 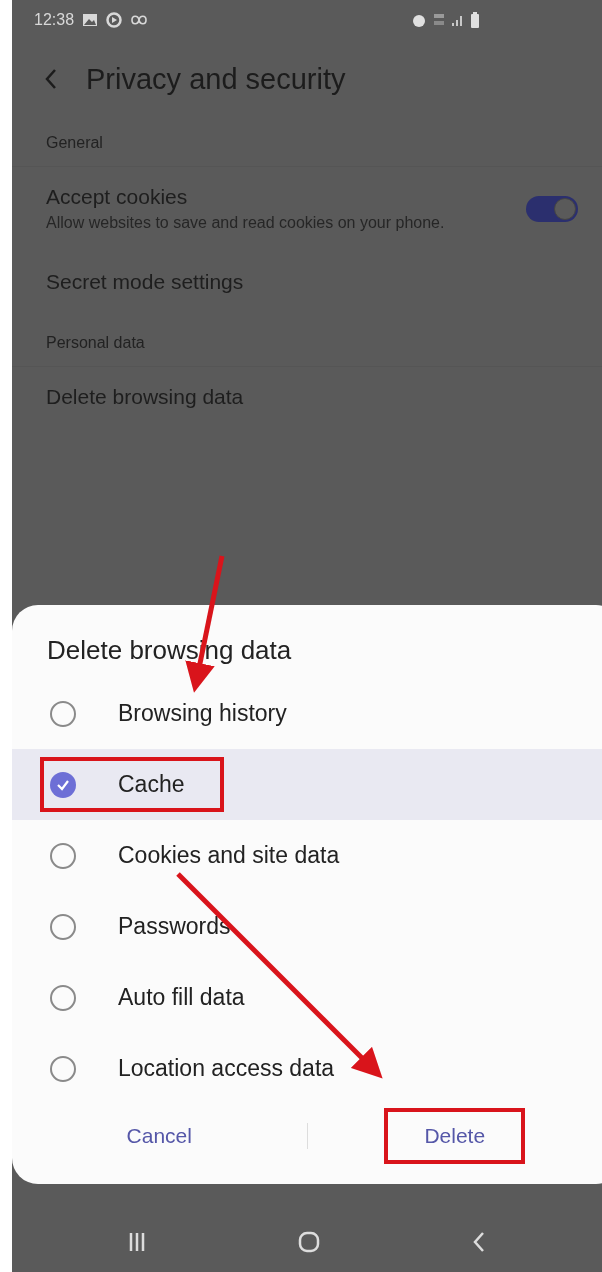 I want to click on check-icon, so click(x=63, y=784).